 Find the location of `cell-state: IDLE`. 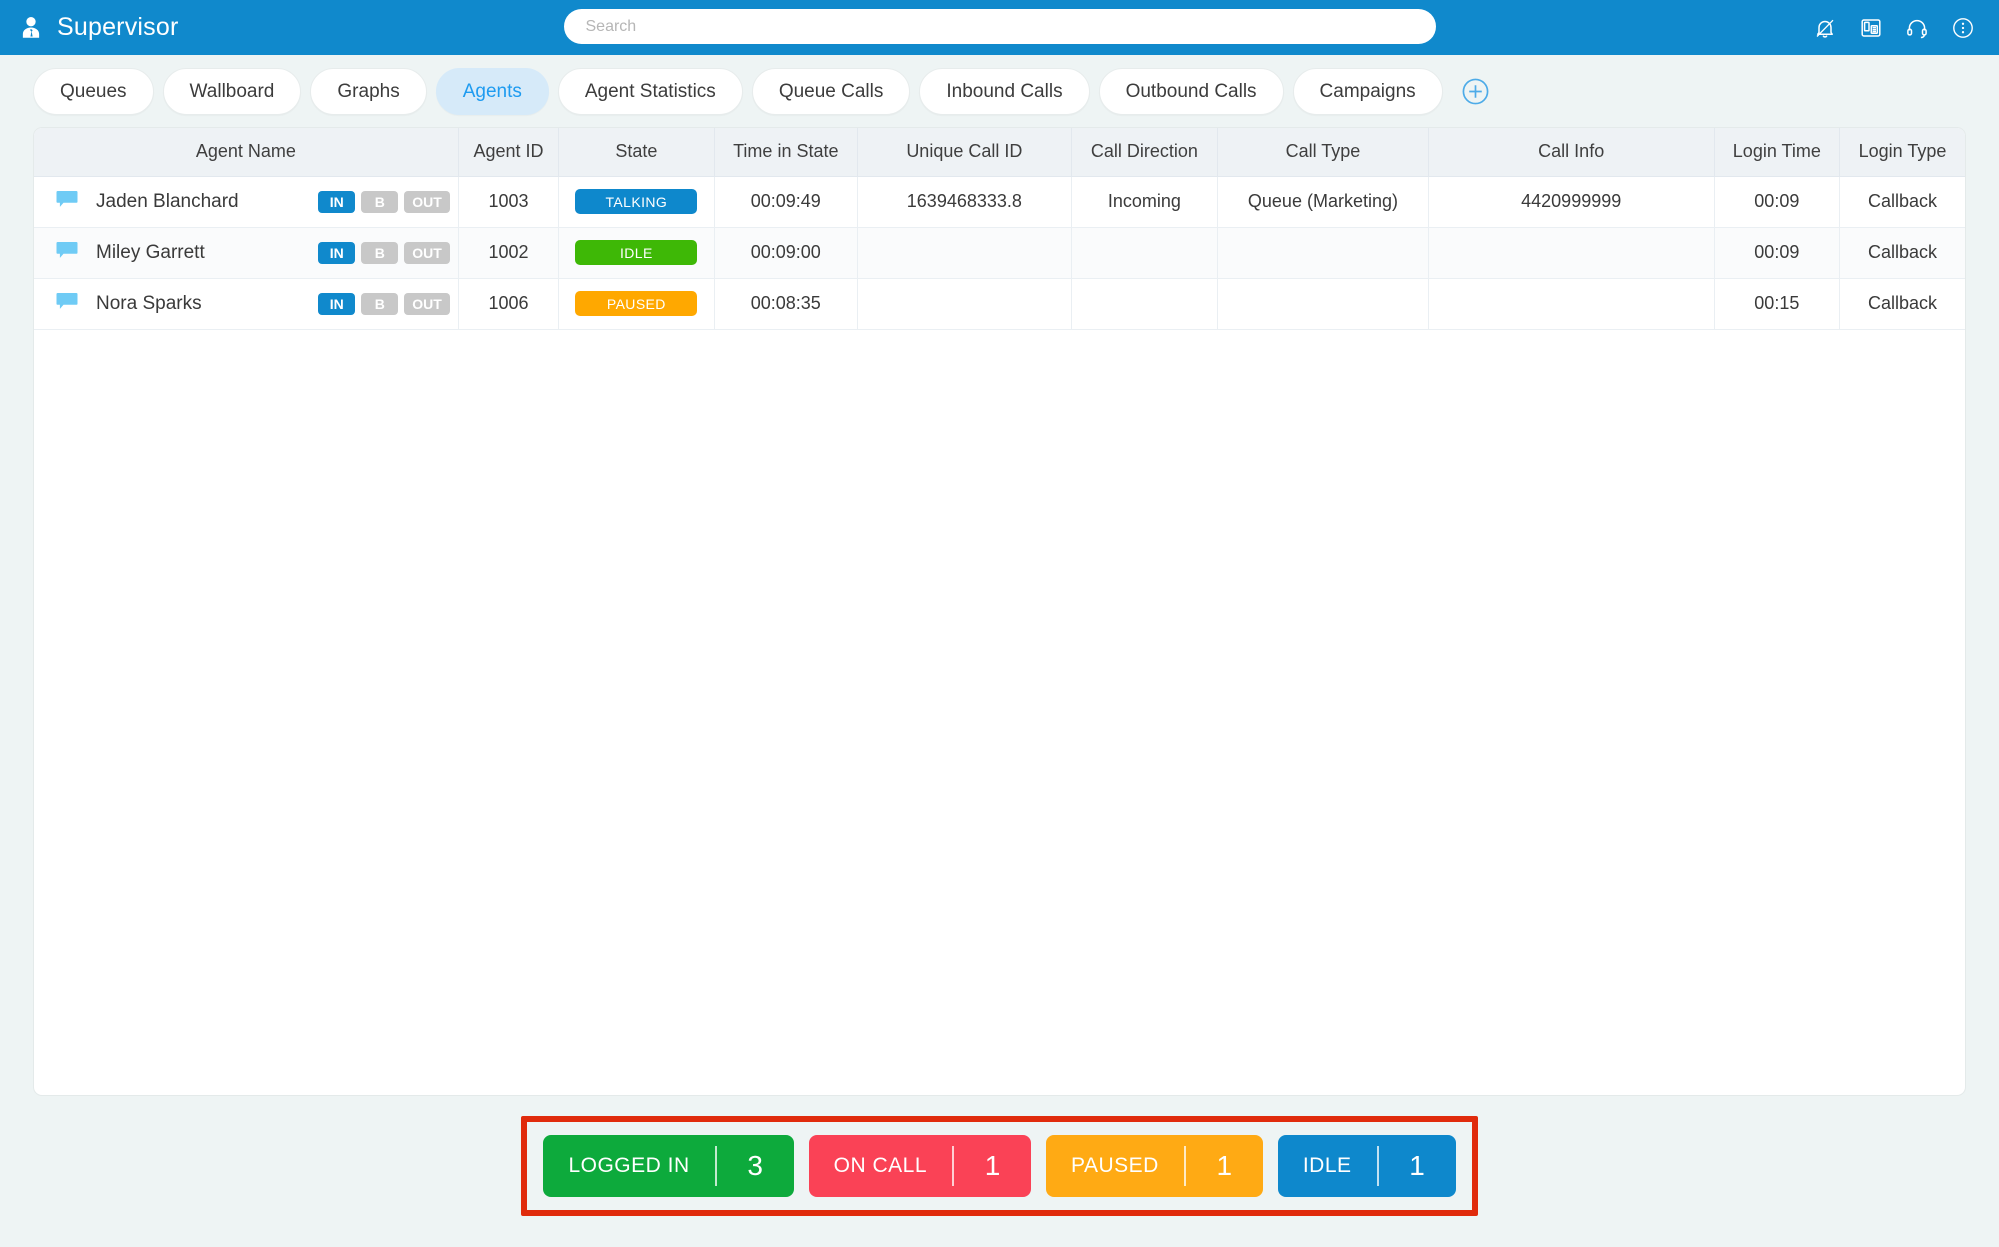

cell-state: IDLE is located at coordinates (636, 253).